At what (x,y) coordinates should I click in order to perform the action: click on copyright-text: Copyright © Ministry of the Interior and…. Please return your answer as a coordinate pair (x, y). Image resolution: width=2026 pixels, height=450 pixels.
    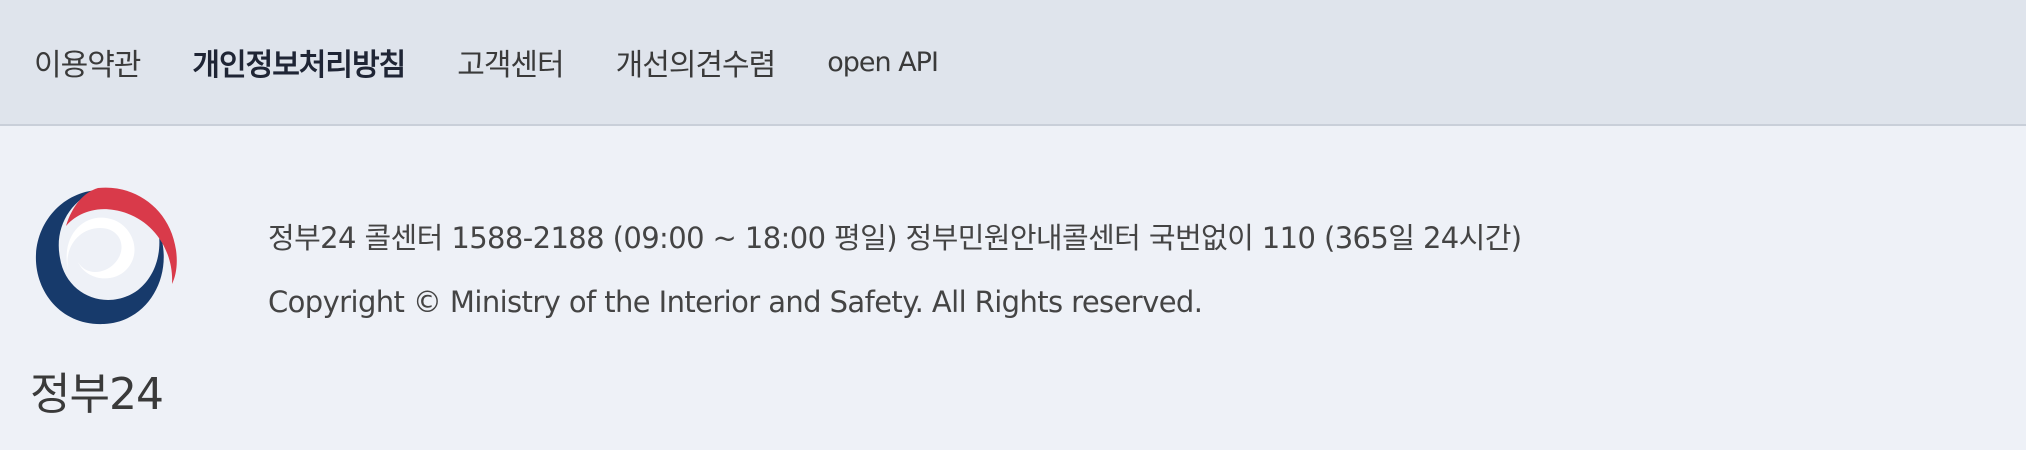
    Looking at the image, I should click on (735, 302).